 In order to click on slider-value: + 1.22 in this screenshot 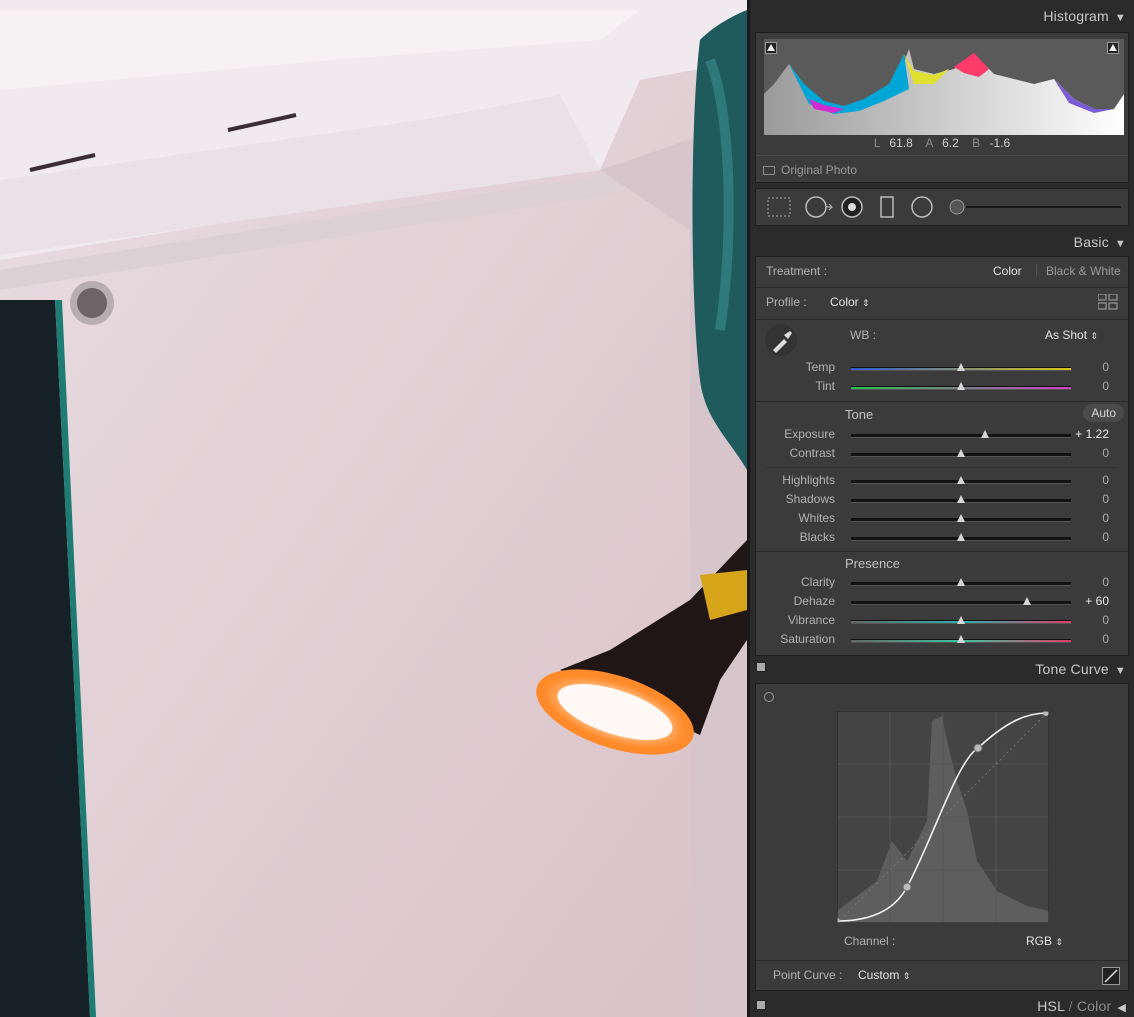, I will do `click(1092, 434)`.